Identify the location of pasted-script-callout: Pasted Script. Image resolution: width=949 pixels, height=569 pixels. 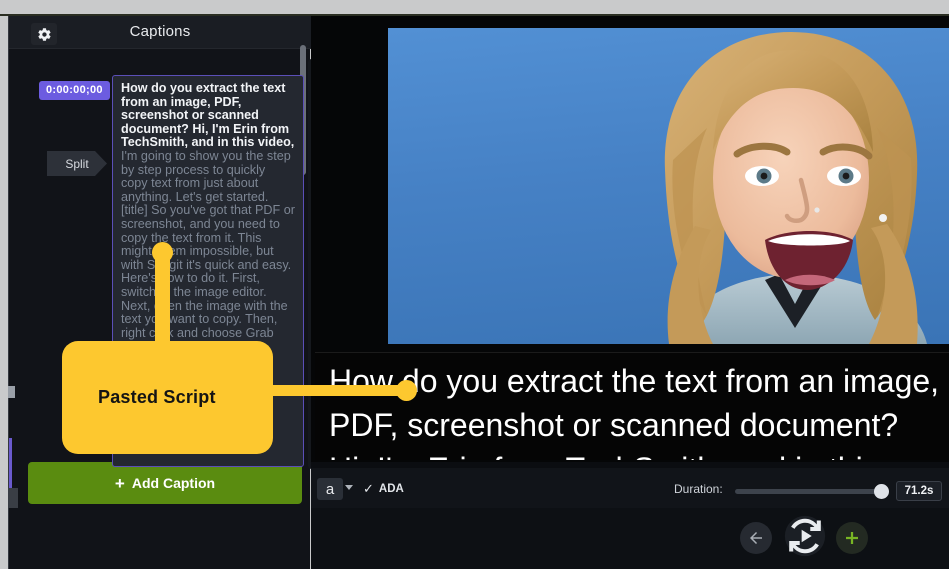
(167, 397).